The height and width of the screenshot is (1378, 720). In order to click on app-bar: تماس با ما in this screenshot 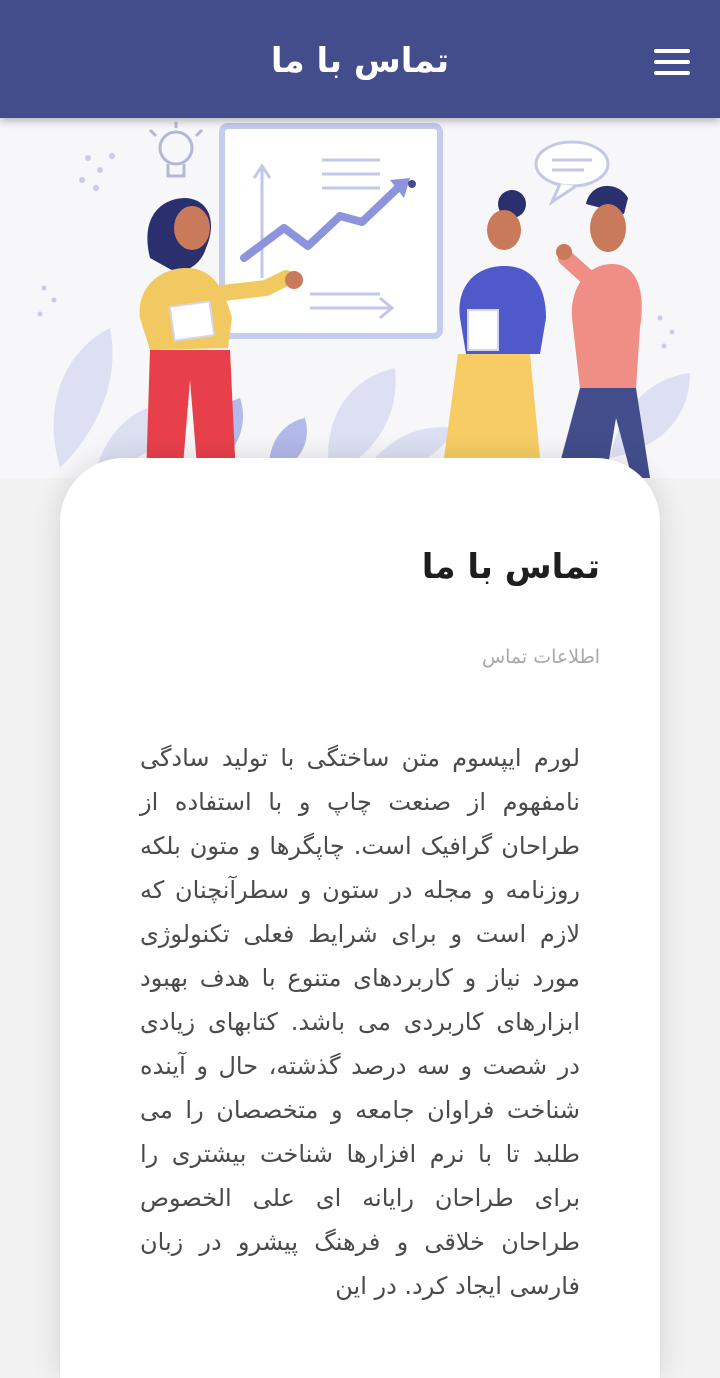, I will do `click(360, 59)`.